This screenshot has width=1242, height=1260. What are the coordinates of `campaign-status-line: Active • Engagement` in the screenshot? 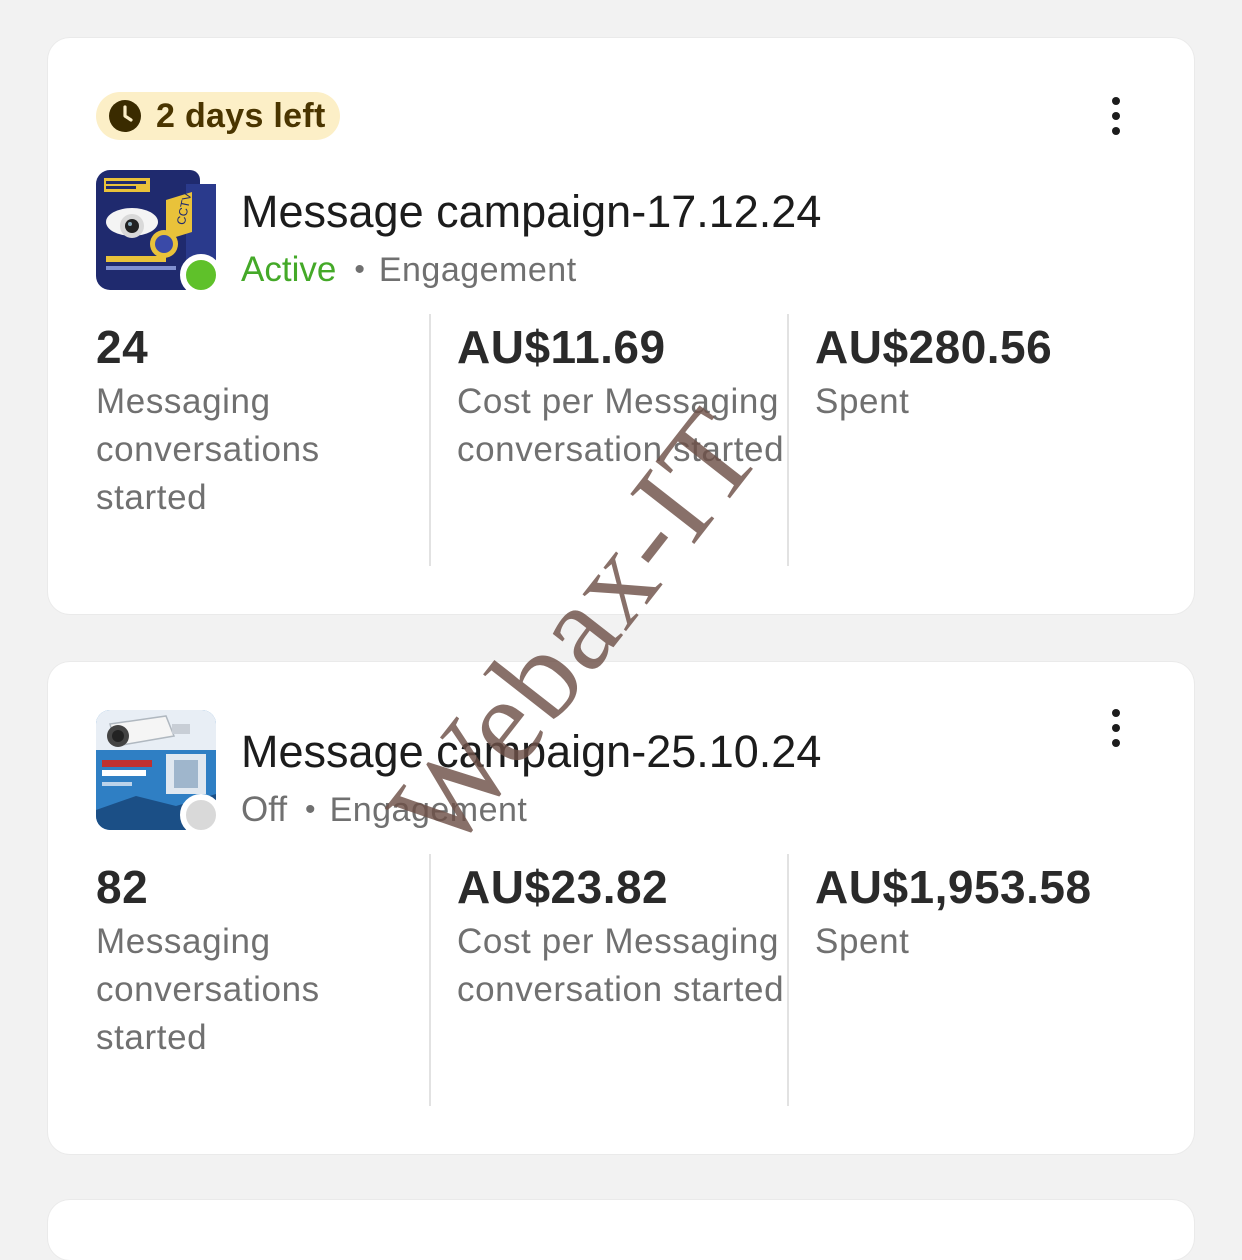 It's located at (409, 270).